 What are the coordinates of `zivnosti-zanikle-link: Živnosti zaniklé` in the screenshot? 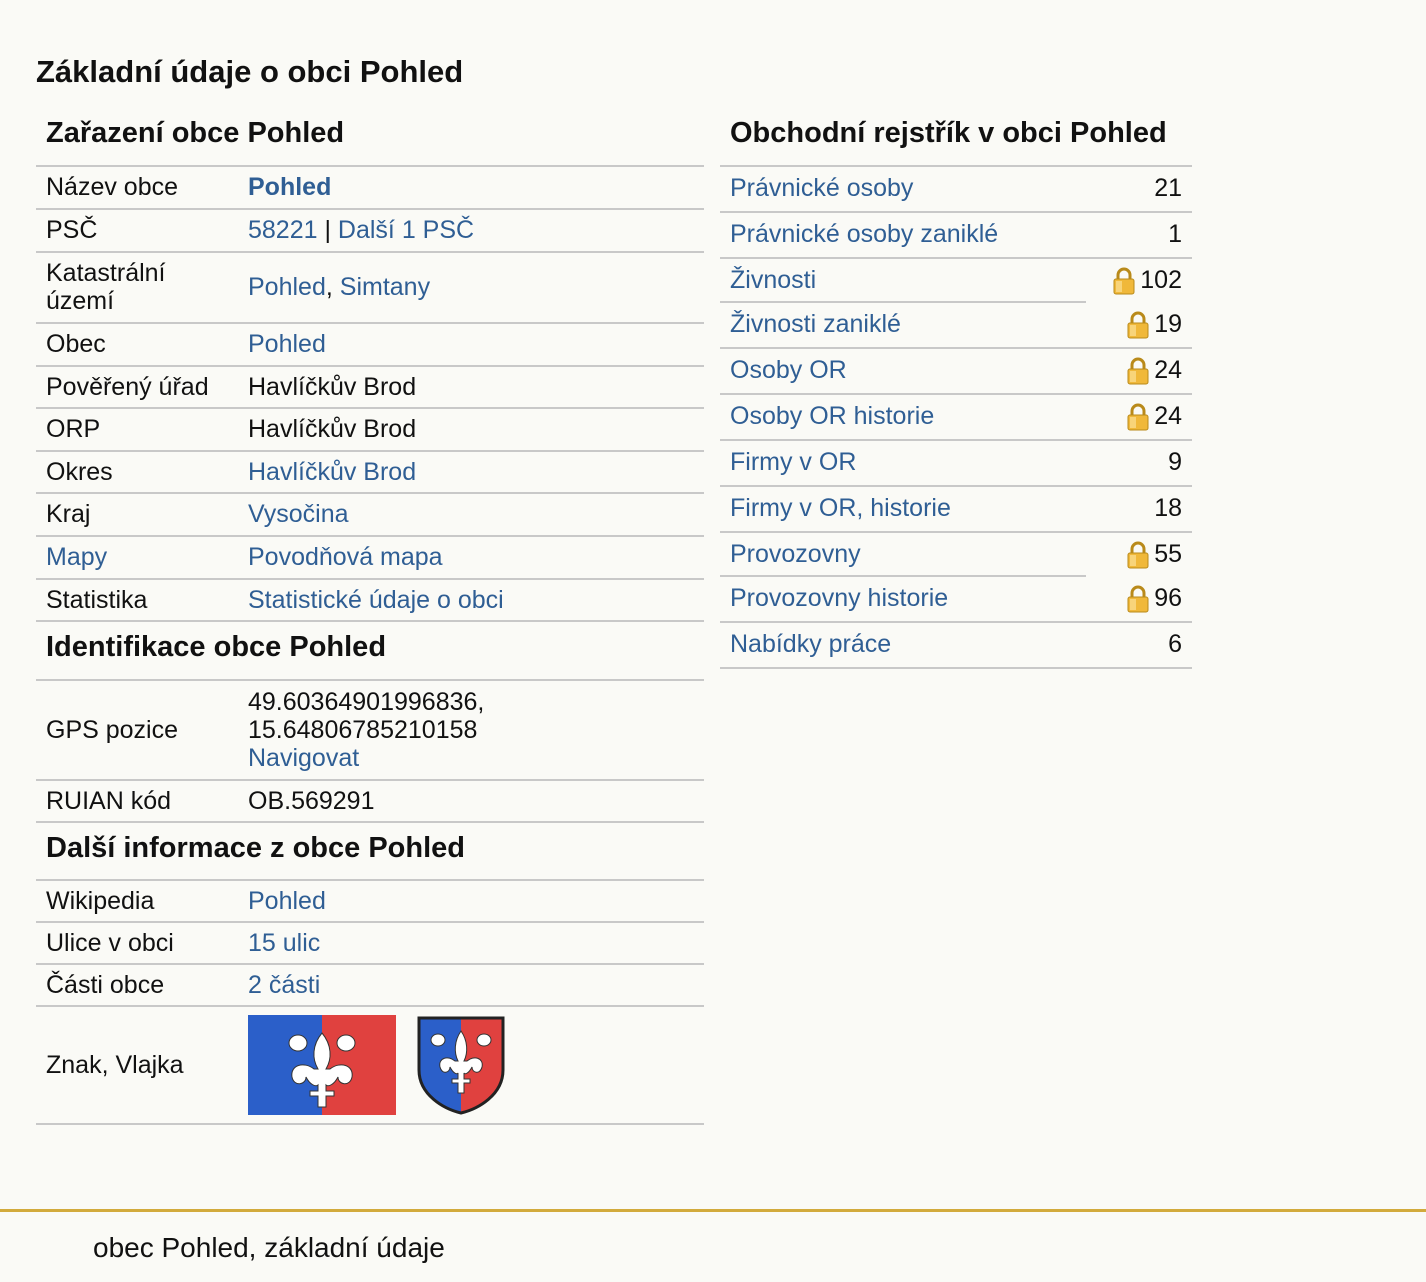 It's located at (815, 324).